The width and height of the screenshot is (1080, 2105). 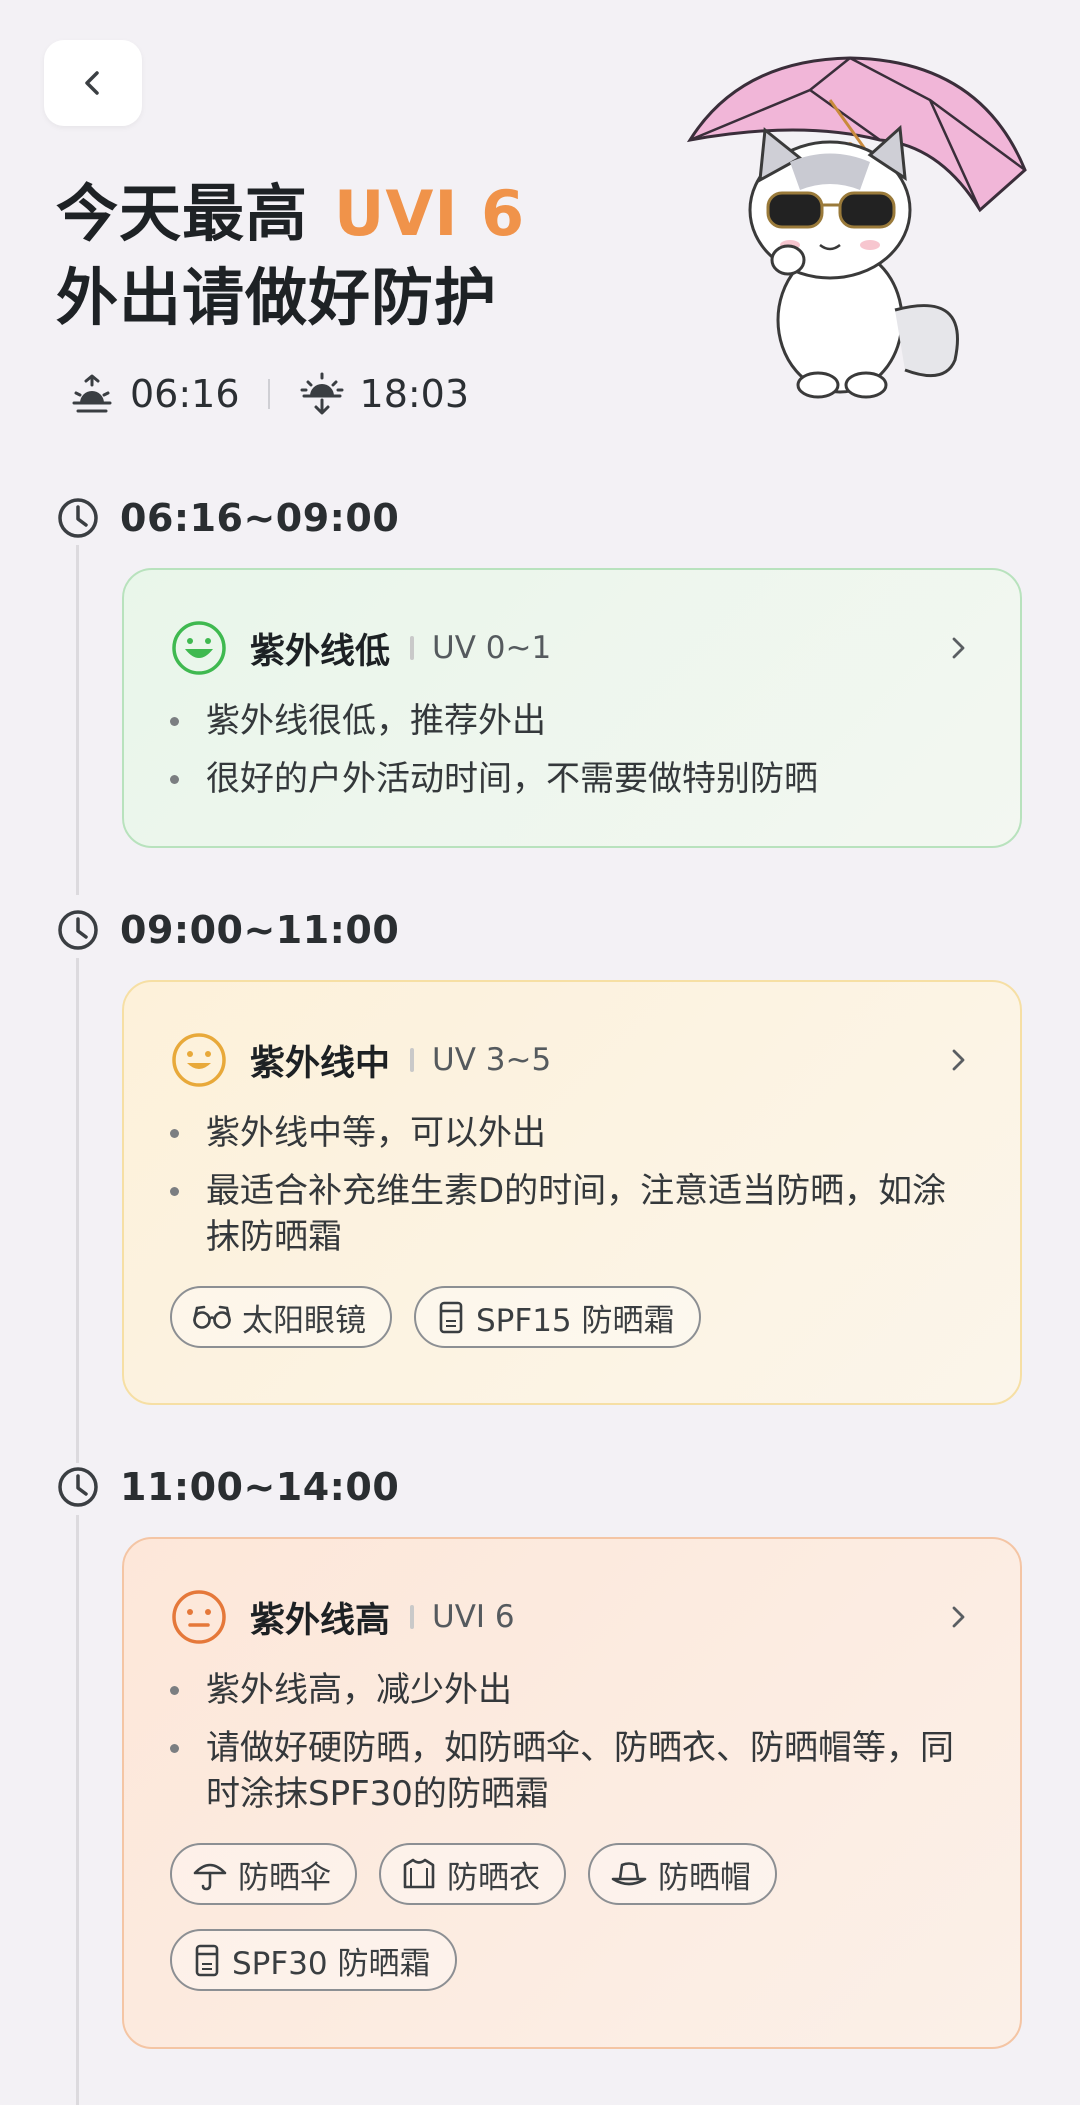 I want to click on back-button, so click(x=93, y=83).